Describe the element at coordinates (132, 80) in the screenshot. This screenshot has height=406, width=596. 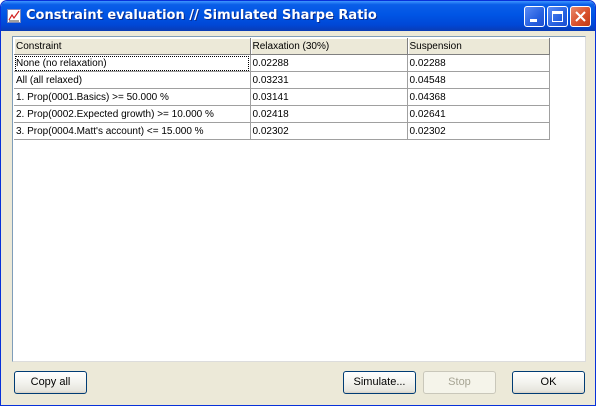
I see `cell-constraint: All (all relaxed)` at that location.